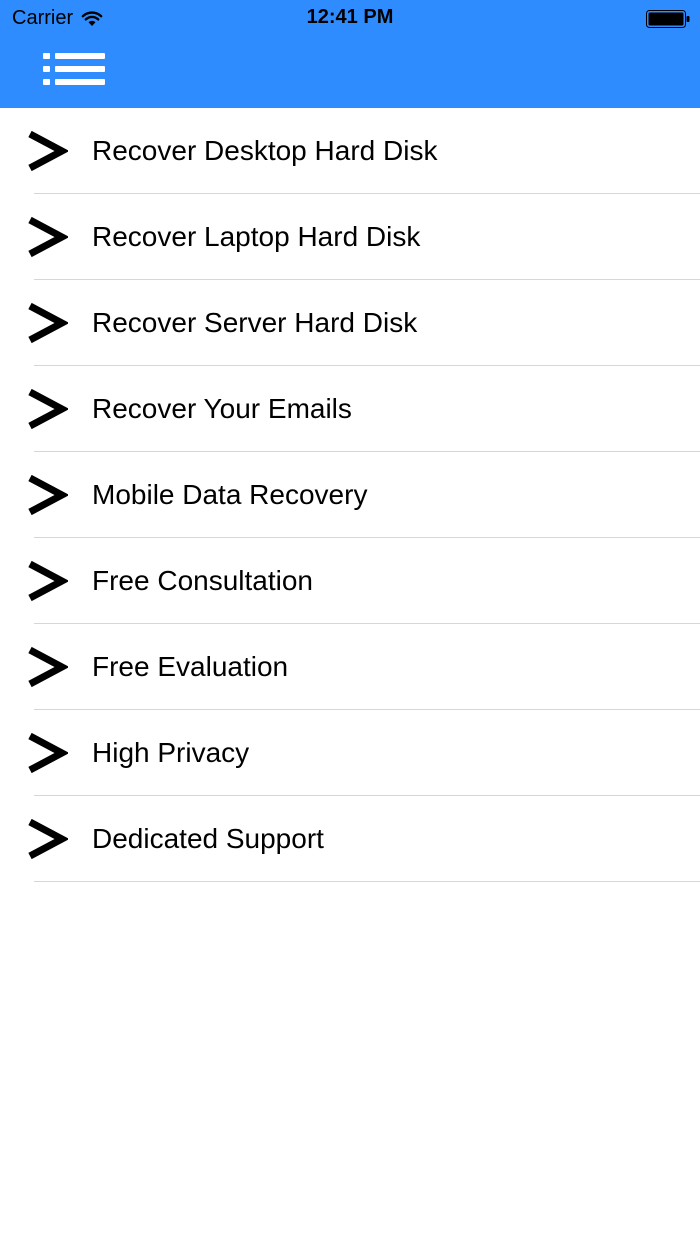  I want to click on list-menu-icon, so click(74, 69).